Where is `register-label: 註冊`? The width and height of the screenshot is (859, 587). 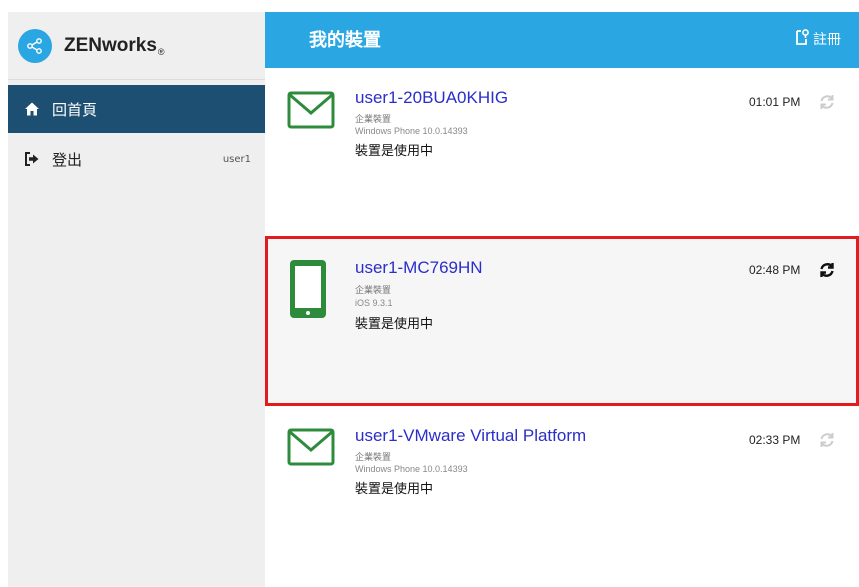 register-label: 註冊 is located at coordinates (827, 40).